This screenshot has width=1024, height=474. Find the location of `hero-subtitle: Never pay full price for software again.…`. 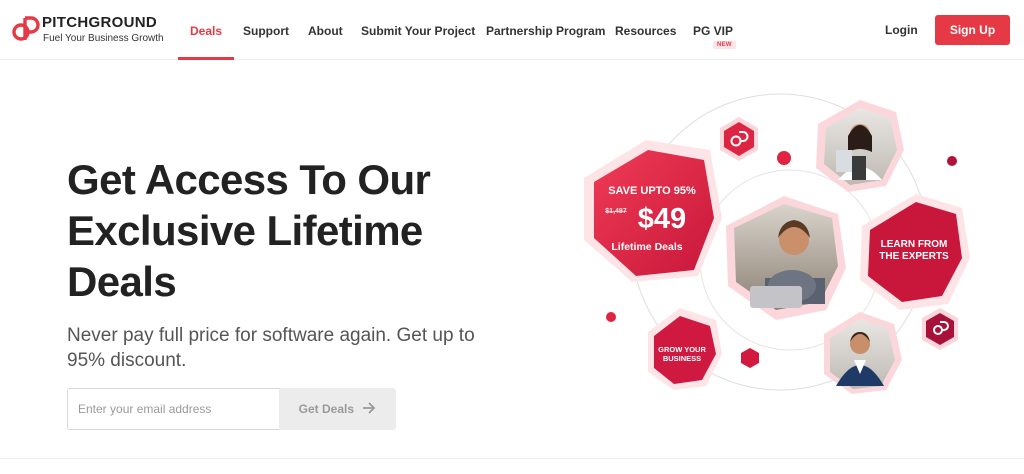

hero-subtitle: Never pay full price for software again.… is located at coordinates (271, 348).